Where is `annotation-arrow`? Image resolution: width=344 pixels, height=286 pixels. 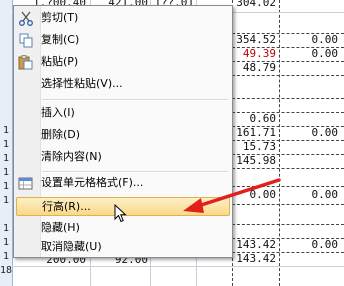
annotation-arrow is located at coordinates (232, 195).